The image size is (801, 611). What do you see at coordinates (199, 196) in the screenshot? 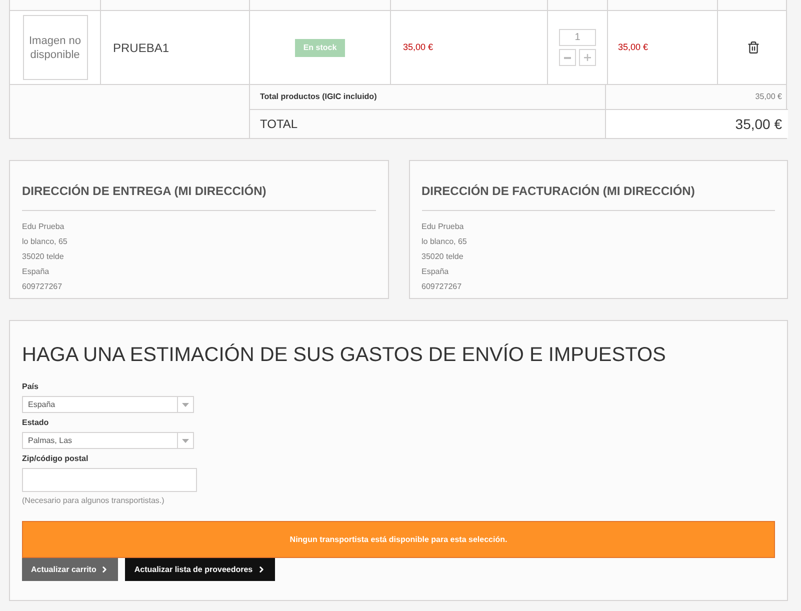
I see `address-title: DIRECCIÓN DE ENTREGA (MI DIRECCIÓN)` at bounding box center [199, 196].